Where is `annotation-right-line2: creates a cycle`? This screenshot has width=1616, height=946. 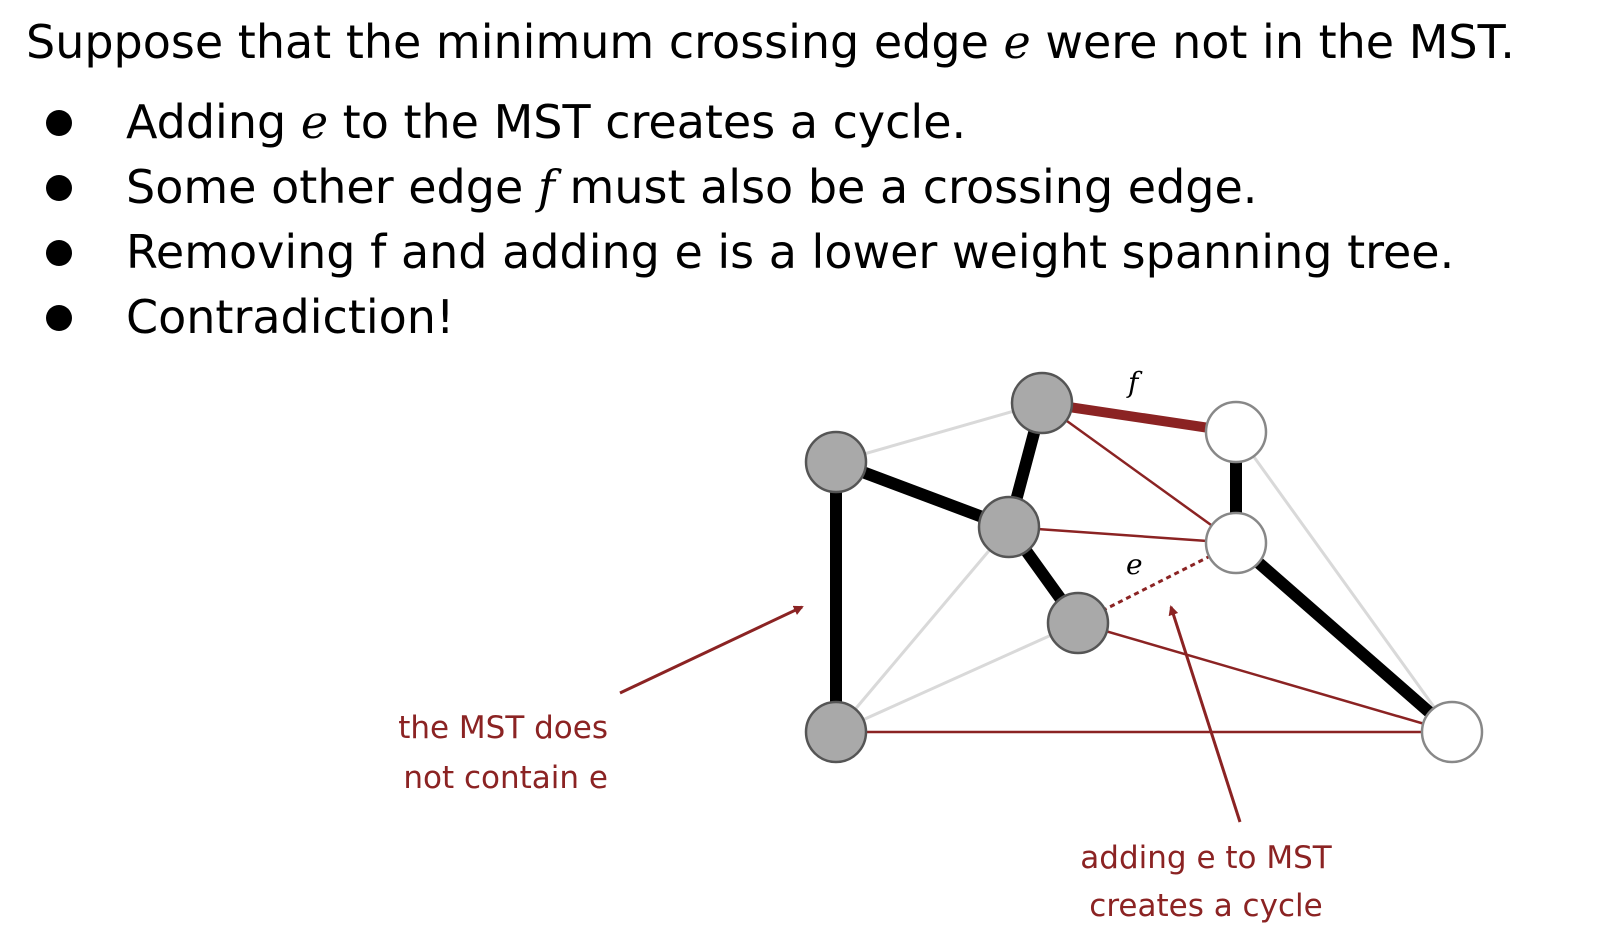
annotation-right-line2: creates a cycle is located at coordinates (1205, 906).